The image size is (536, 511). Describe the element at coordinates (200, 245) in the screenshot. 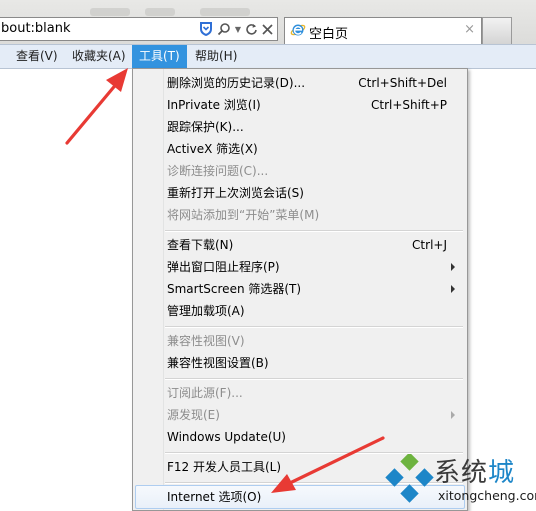

I see `menu-item-label: 查看下载(N)` at that location.